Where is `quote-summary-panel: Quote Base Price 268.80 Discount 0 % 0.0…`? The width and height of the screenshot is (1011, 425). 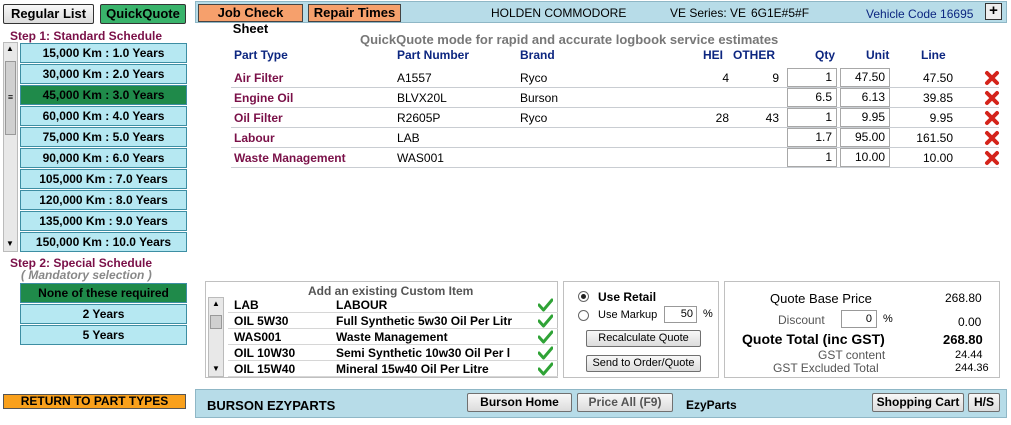 quote-summary-panel: Quote Base Price 268.80 Discount 0 % 0.0… is located at coordinates (862, 329).